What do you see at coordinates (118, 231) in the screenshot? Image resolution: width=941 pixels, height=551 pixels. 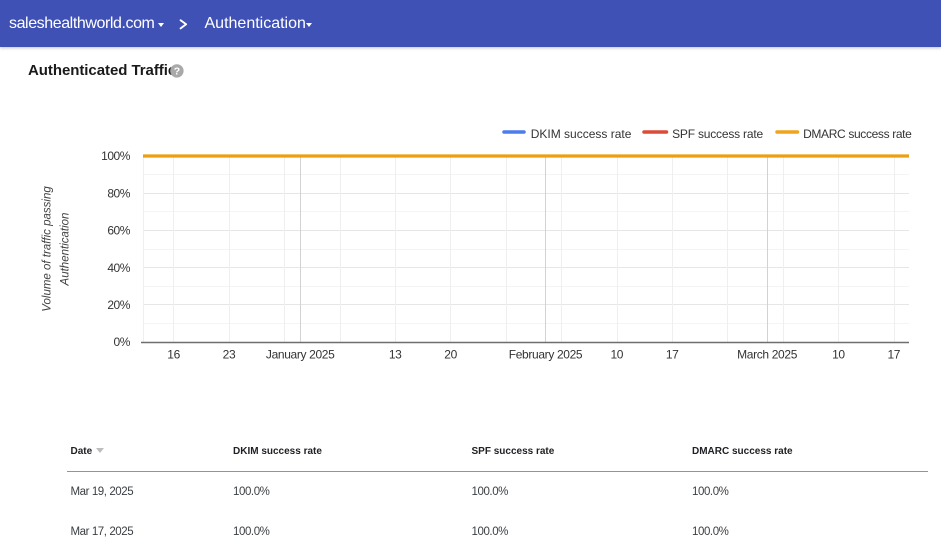 I see `svg-text: 60%` at bounding box center [118, 231].